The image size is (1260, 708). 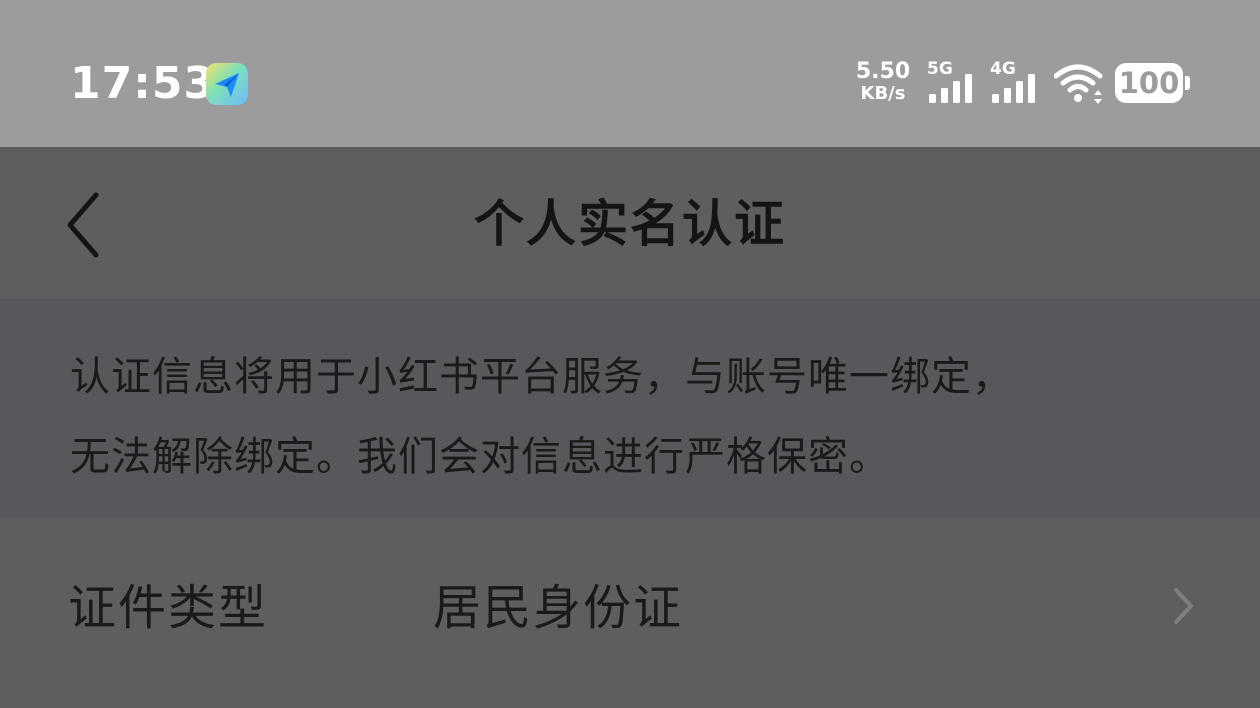 What do you see at coordinates (143, 83) in the screenshot?
I see `status-time: 17:53` at bounding box center [143, 83].